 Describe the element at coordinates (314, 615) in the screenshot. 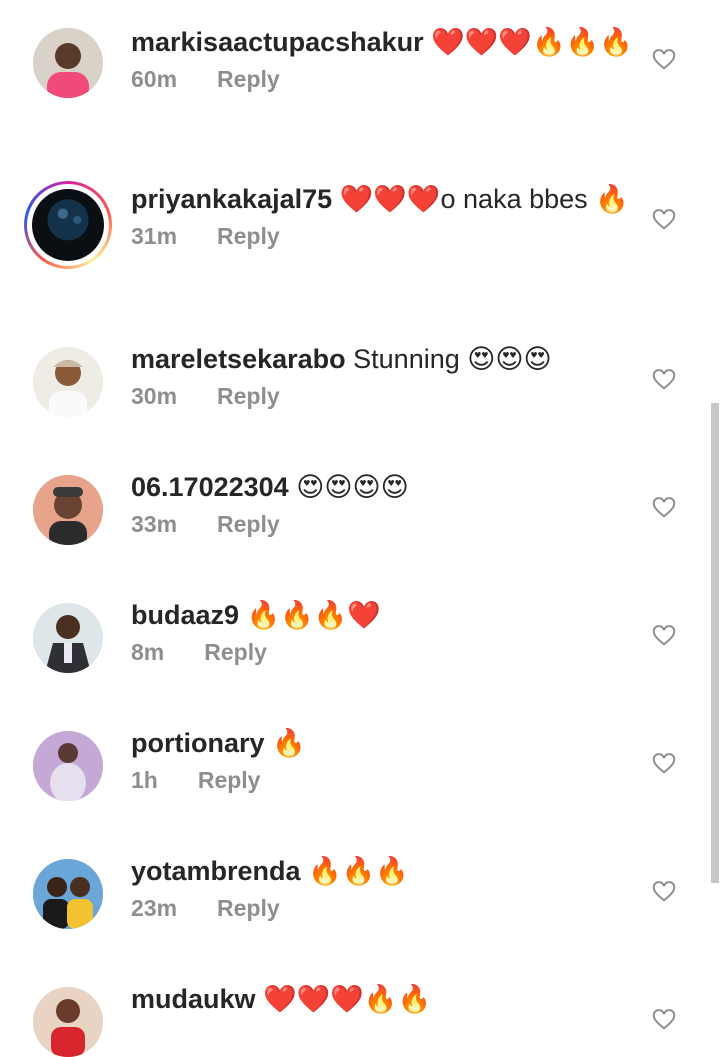

I see `comment-text: 🔥🔥🔥❤️` at that location.